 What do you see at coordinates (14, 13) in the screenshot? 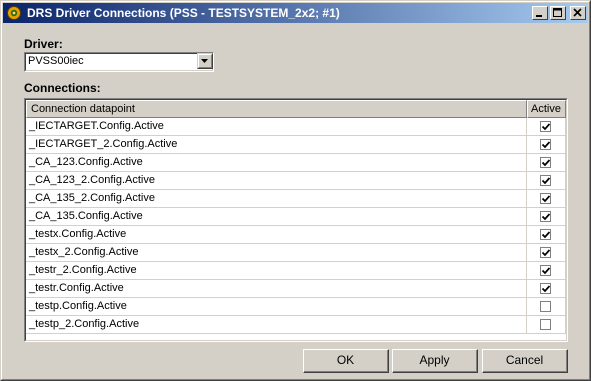
I see `gear-app-icon` at bounding box center [14, 13].